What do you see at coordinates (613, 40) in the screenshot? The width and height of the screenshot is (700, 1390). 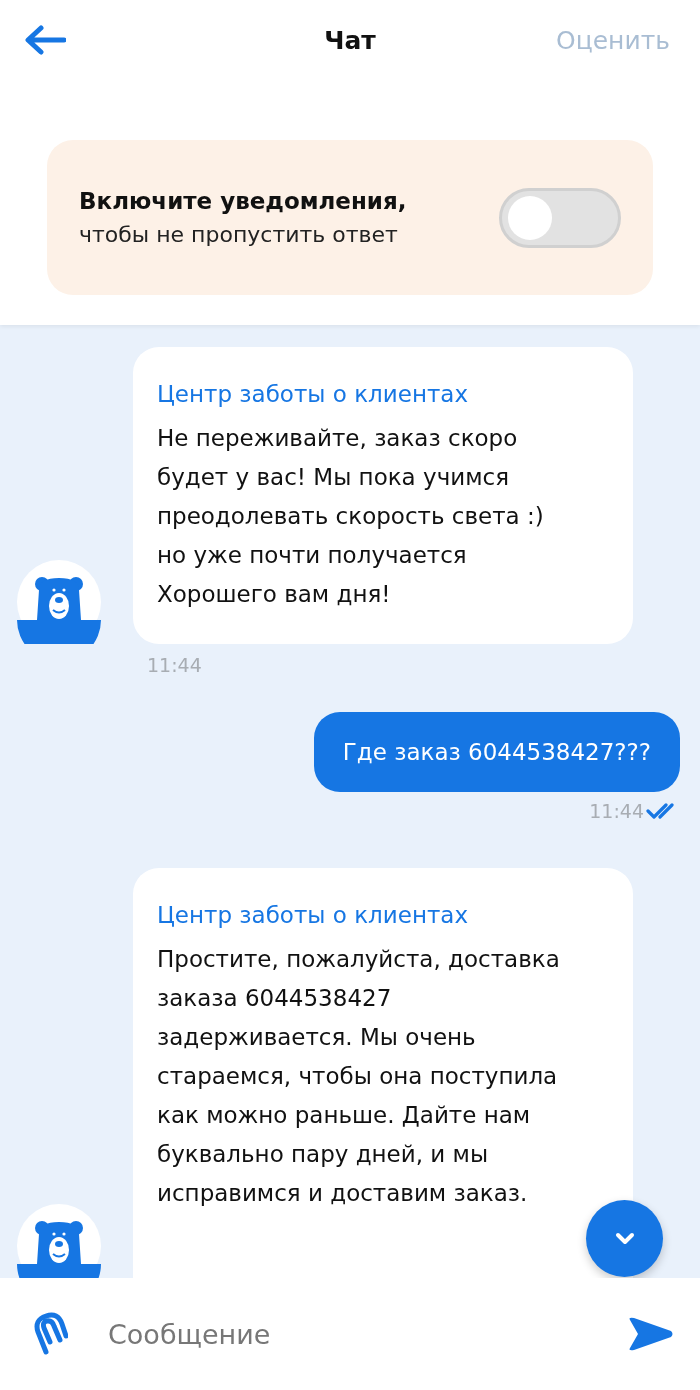 I see `rate-button: Оценить` at bounding box center [613, 40].